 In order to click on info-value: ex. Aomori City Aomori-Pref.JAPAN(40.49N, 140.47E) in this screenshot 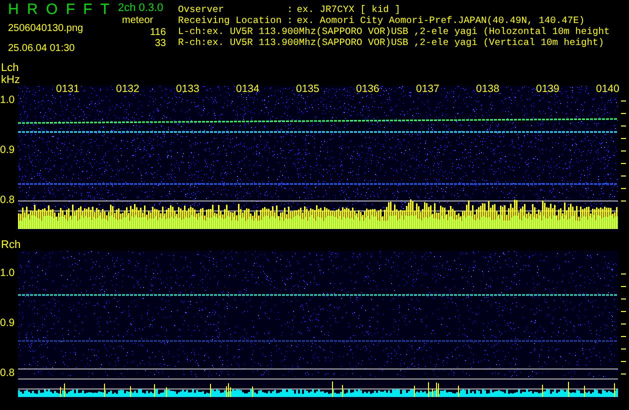, I will do `click(440, 20)`.